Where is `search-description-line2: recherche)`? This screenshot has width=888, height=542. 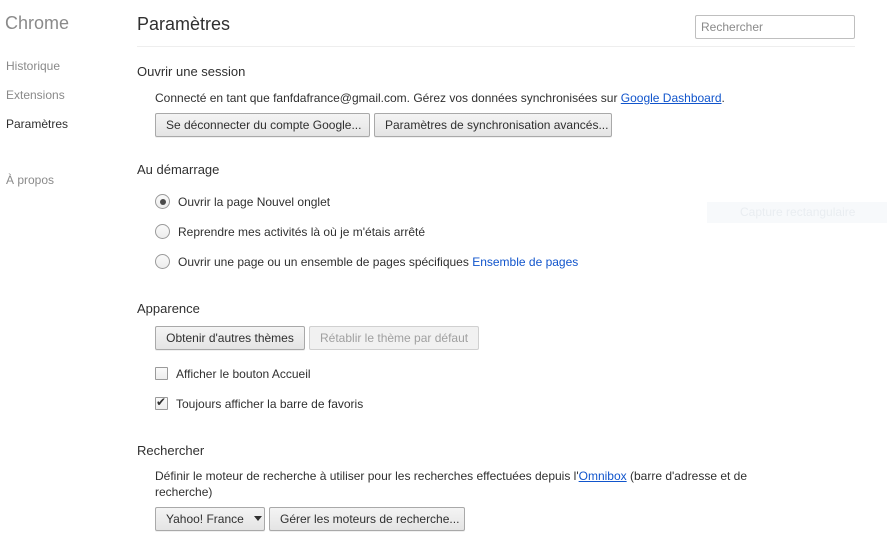 search-description-line2: recherche) is located at coordinates (184, 492).